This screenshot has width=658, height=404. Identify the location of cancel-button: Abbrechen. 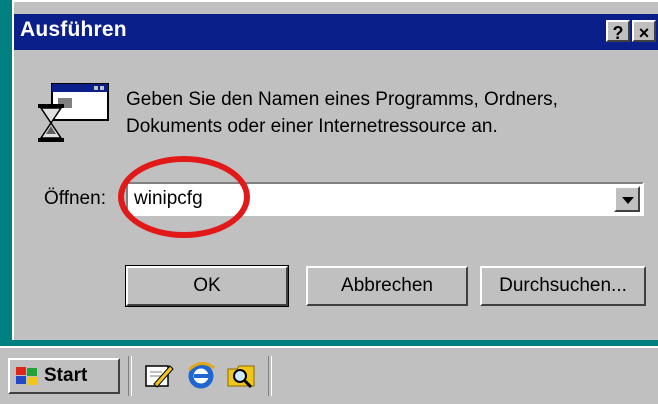
(387, 286).